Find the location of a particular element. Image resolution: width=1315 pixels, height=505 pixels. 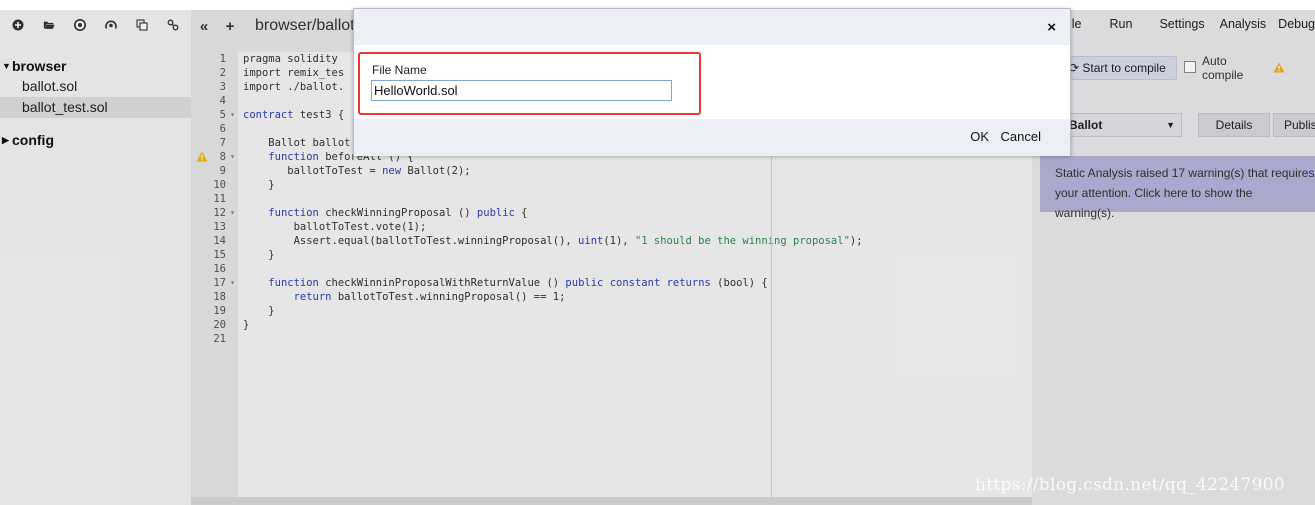

dialog-body: File Name is located at coordinates (712, 82).